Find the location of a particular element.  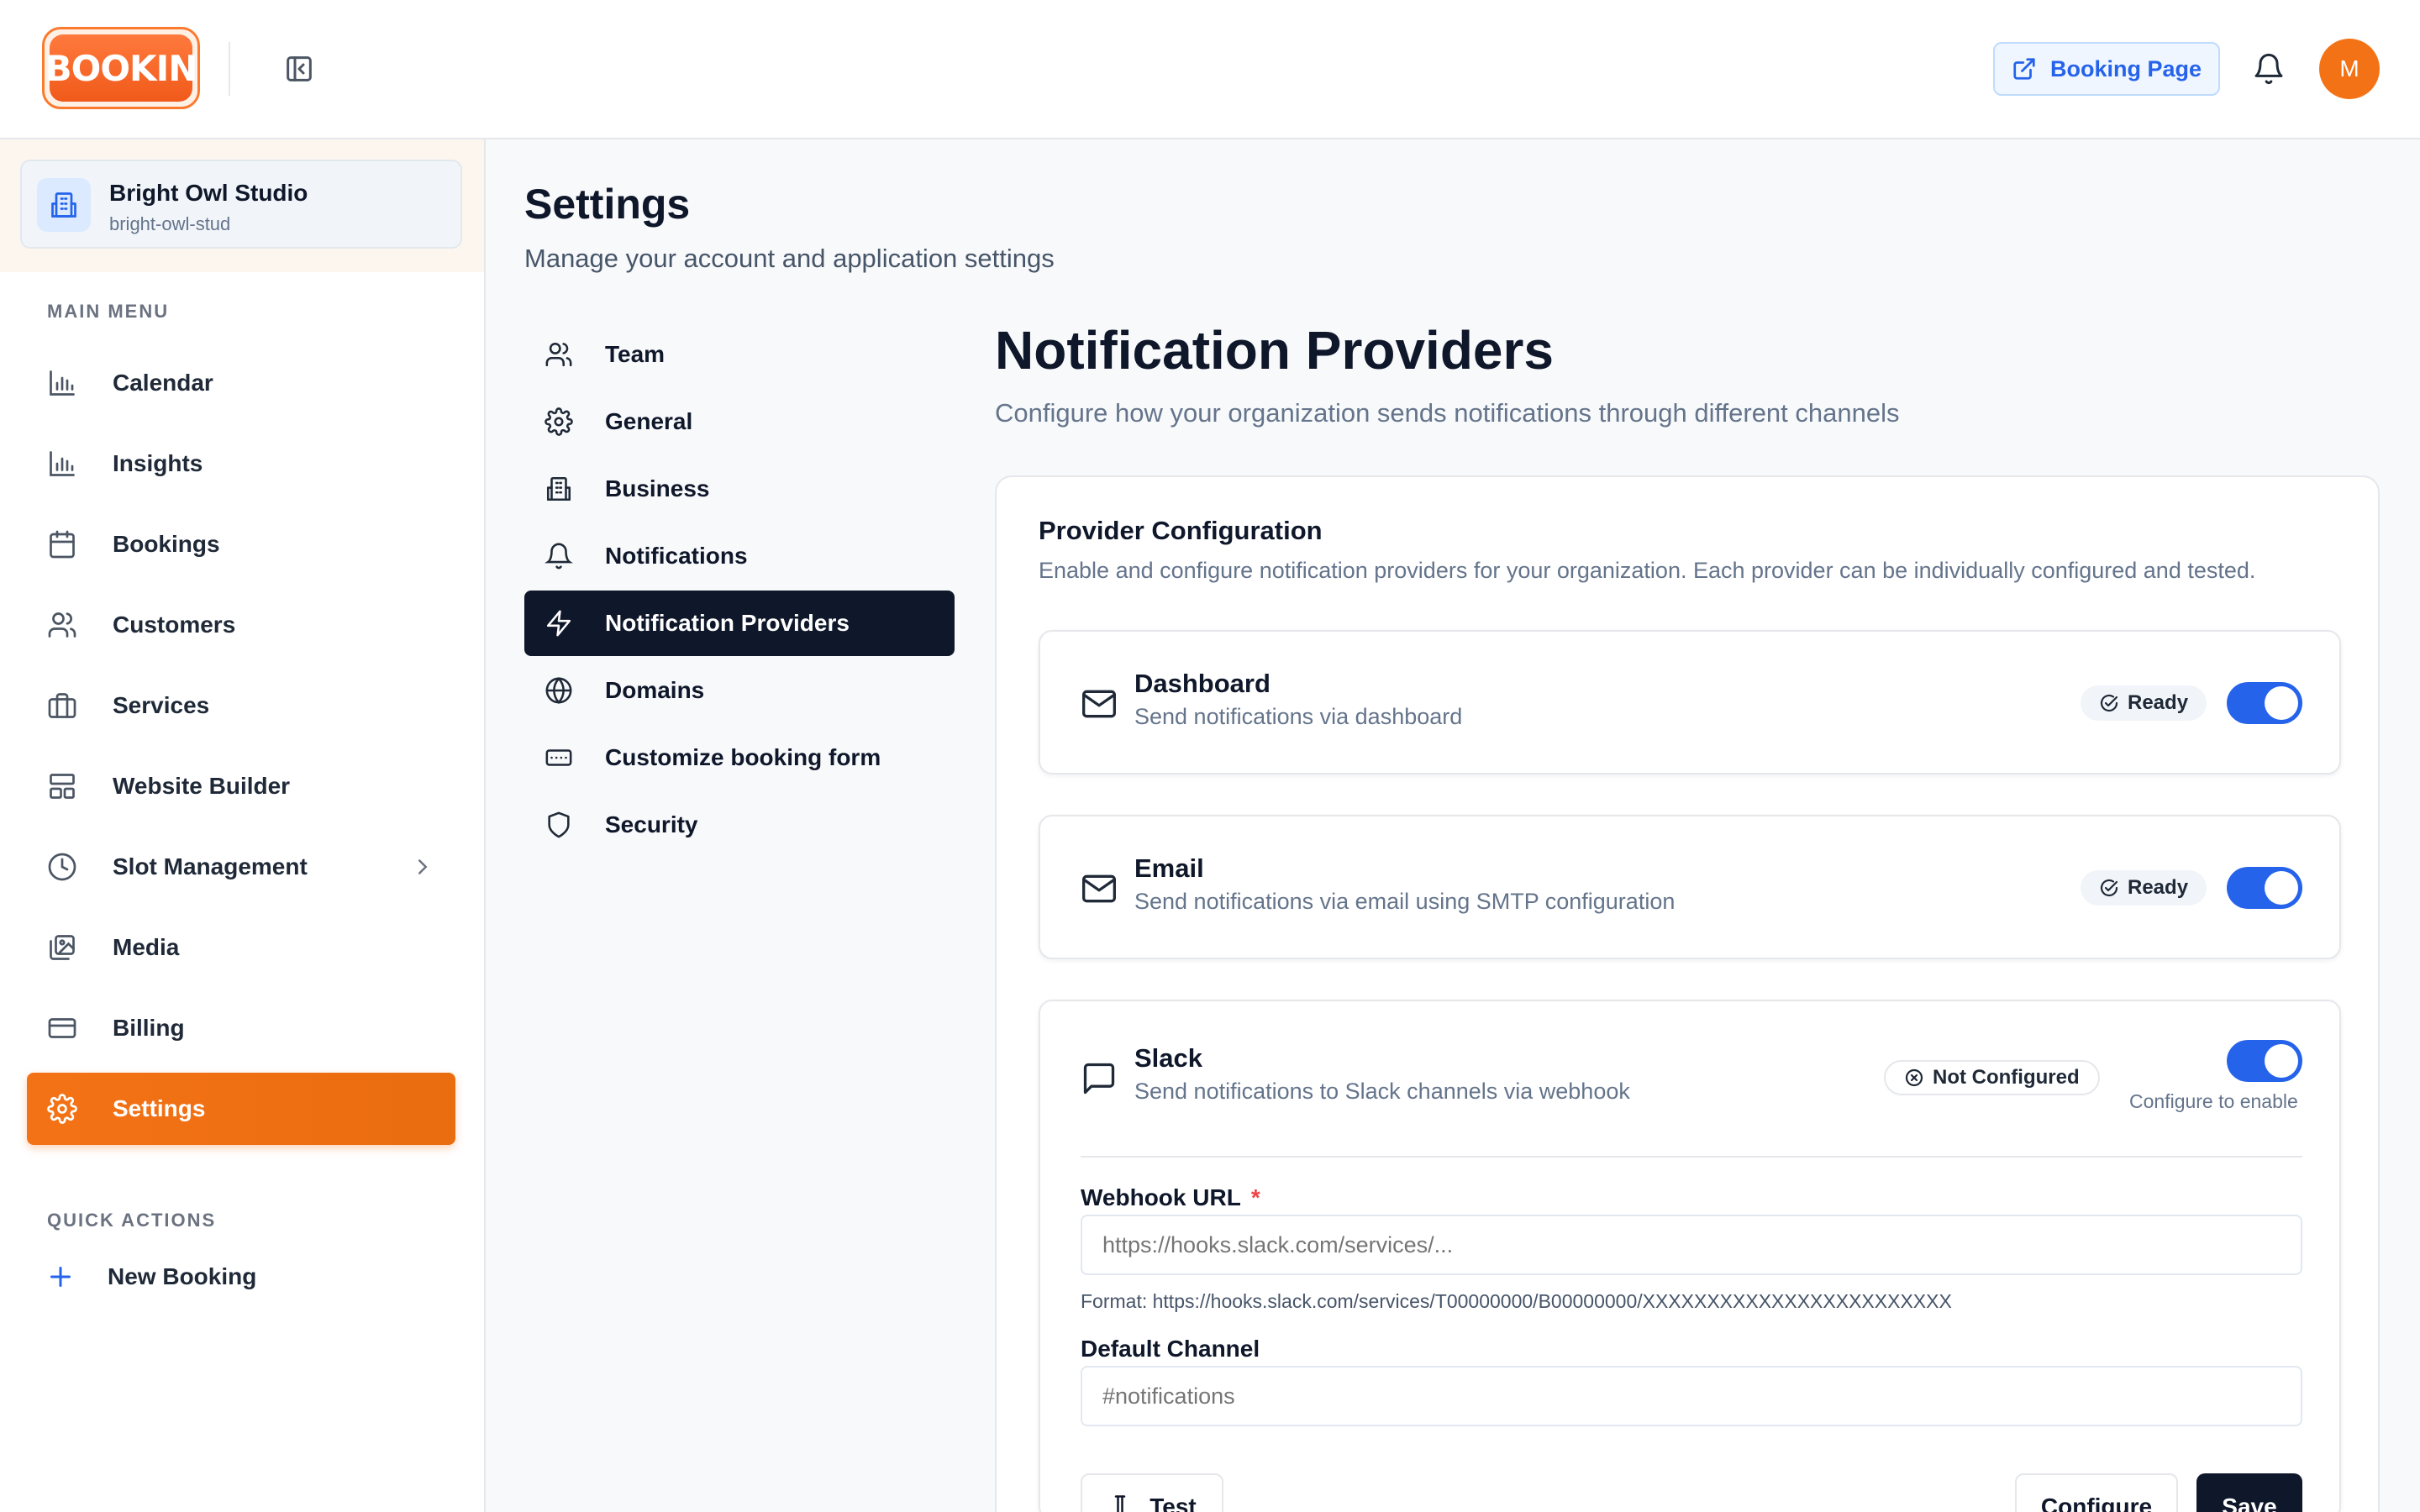

bookin-logo: BOOKIN is located at coordinates (121, 68).